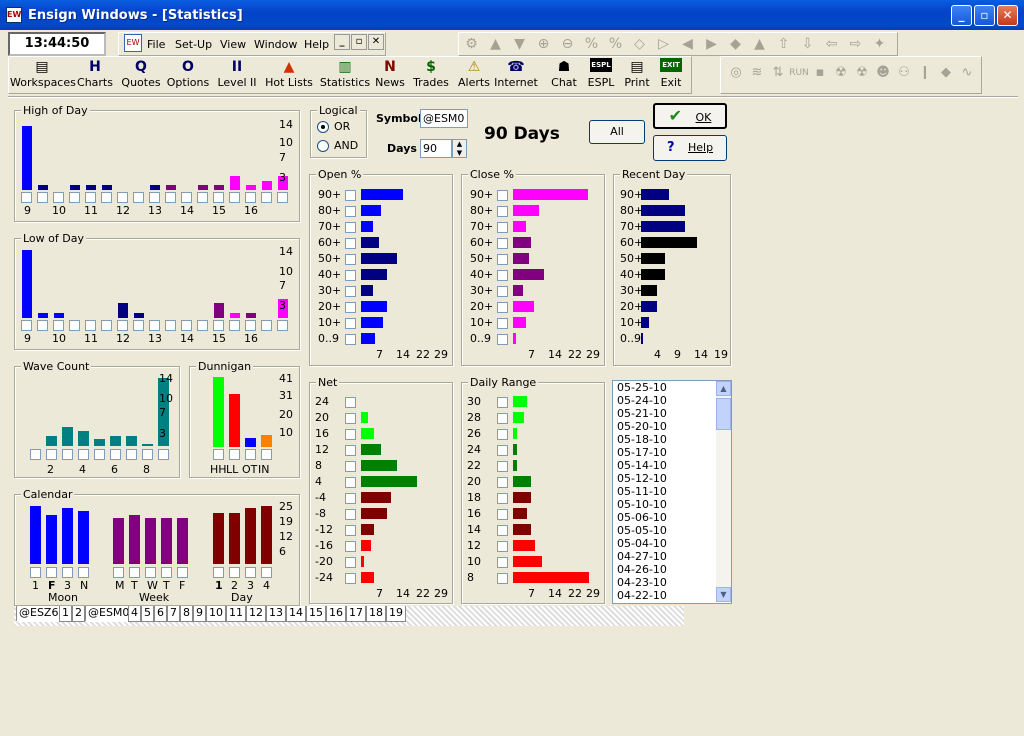  What do you see at coordinates (95, 75) in the screenshot?
I see `toolbar-charts-button: H Charts` at bounding box center [95, 75].